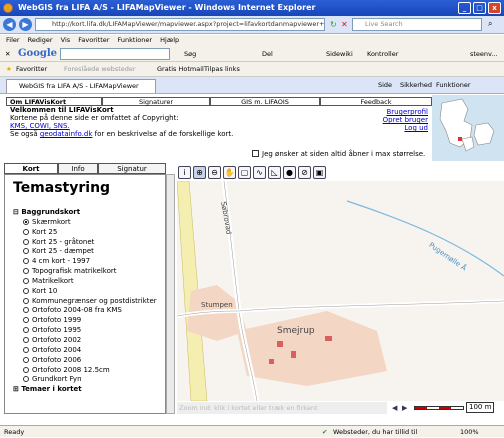  What do you see at coordinates (199, 172) in the screenshot?
I see `zoom-in-tool-icon: ⊕` at bounding box center [199, 172].